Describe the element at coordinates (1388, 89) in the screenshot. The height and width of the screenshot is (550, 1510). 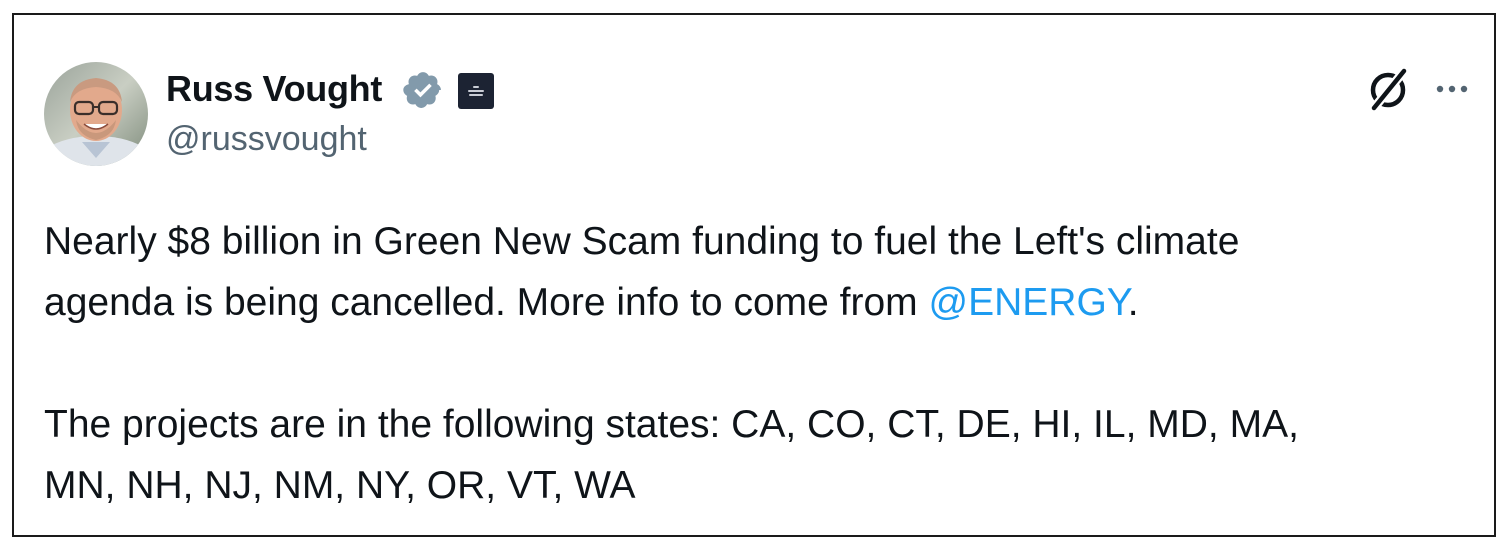
I see `grok-icon` at that location.